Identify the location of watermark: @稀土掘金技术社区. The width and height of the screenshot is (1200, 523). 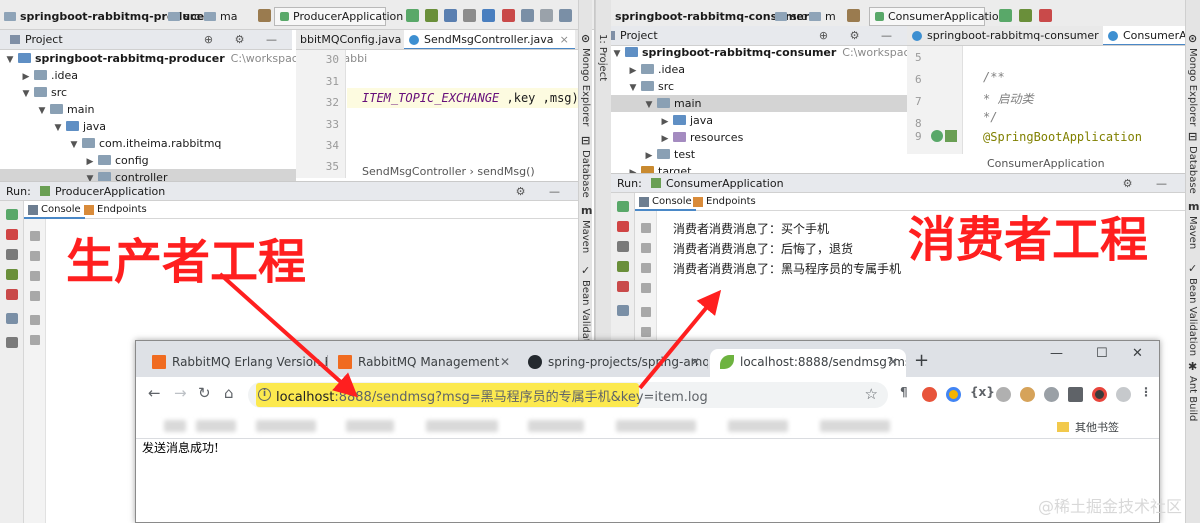
(1109, 506).